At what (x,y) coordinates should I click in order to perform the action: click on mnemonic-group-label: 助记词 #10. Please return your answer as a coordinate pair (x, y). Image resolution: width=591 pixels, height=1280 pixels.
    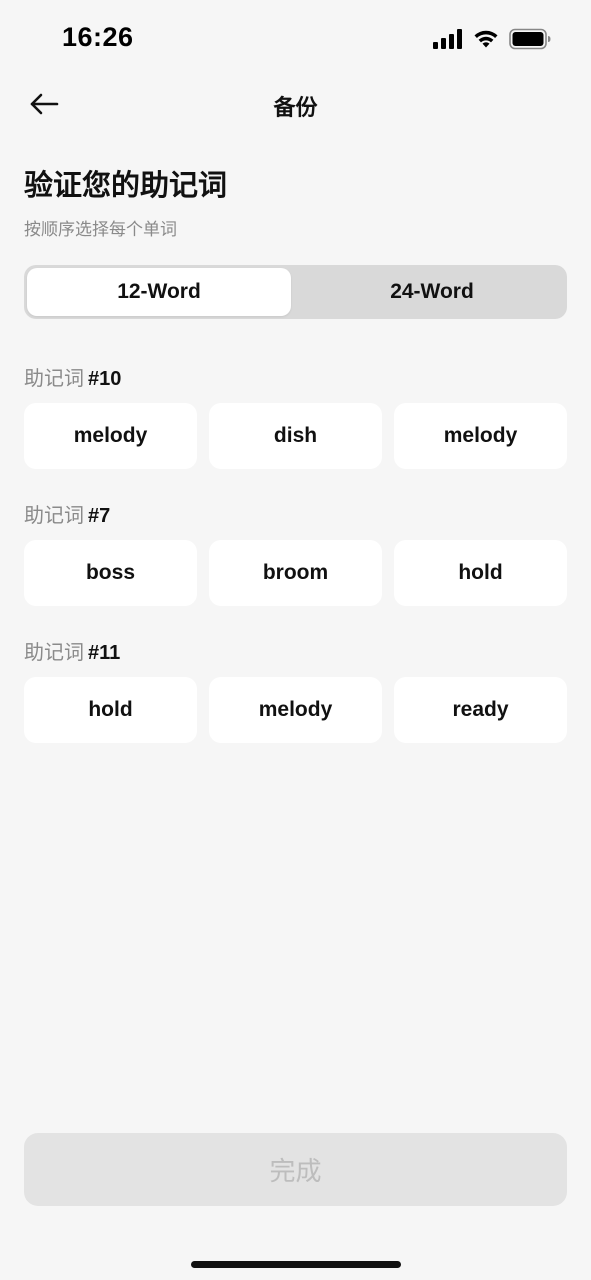
    Looking at the image, I should click on (295, 379).